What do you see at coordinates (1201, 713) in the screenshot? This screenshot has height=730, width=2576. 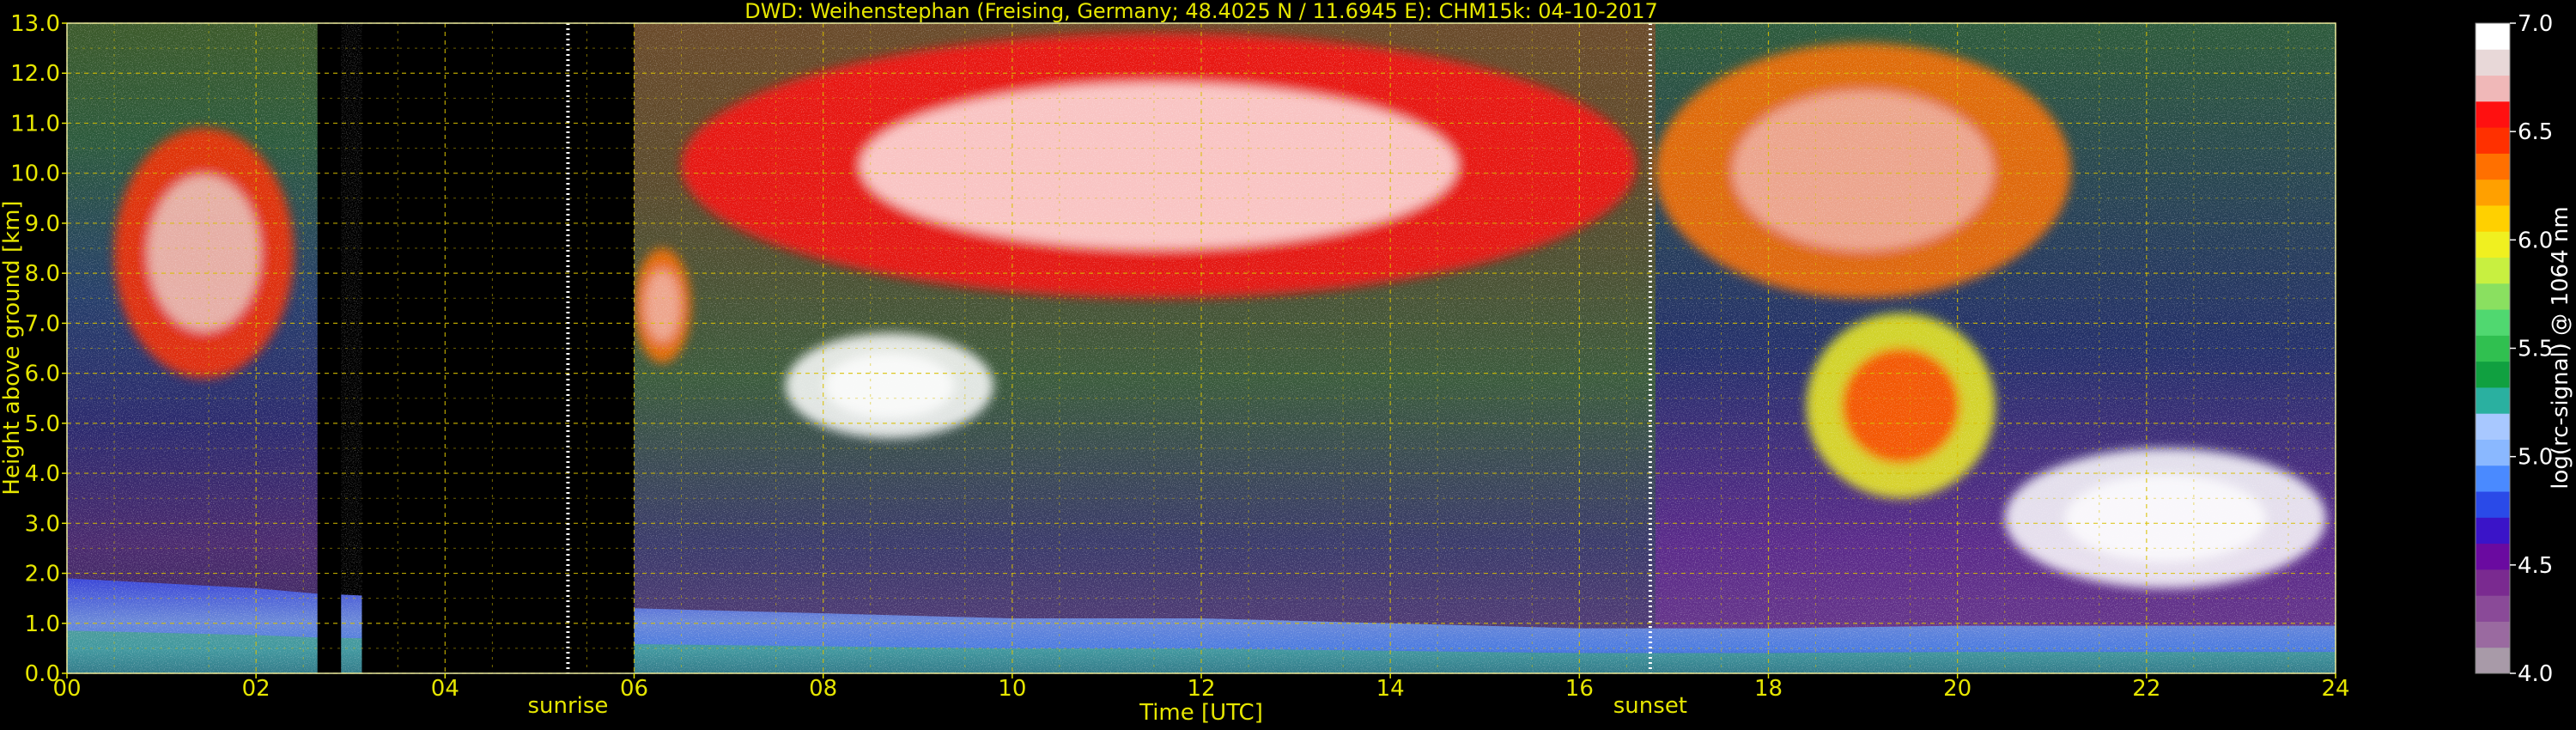 I see `x-axis-label: Time [UTC]` at bounding box center [1201, 713].